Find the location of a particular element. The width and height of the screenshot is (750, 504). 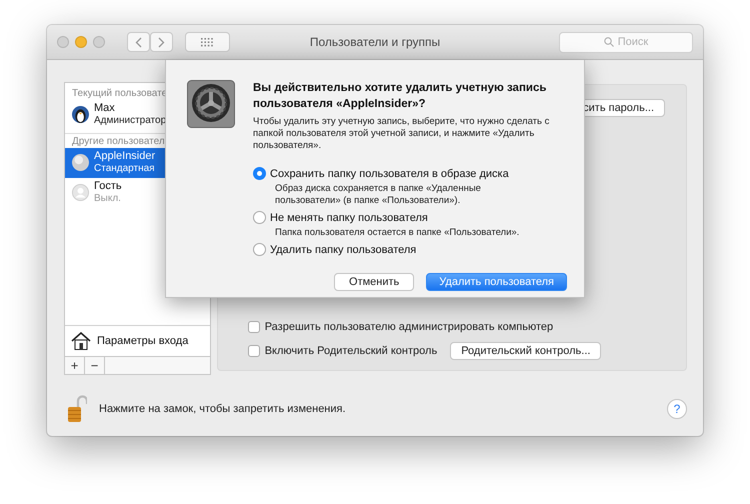

forward-button is located at coordinates (161, 42).